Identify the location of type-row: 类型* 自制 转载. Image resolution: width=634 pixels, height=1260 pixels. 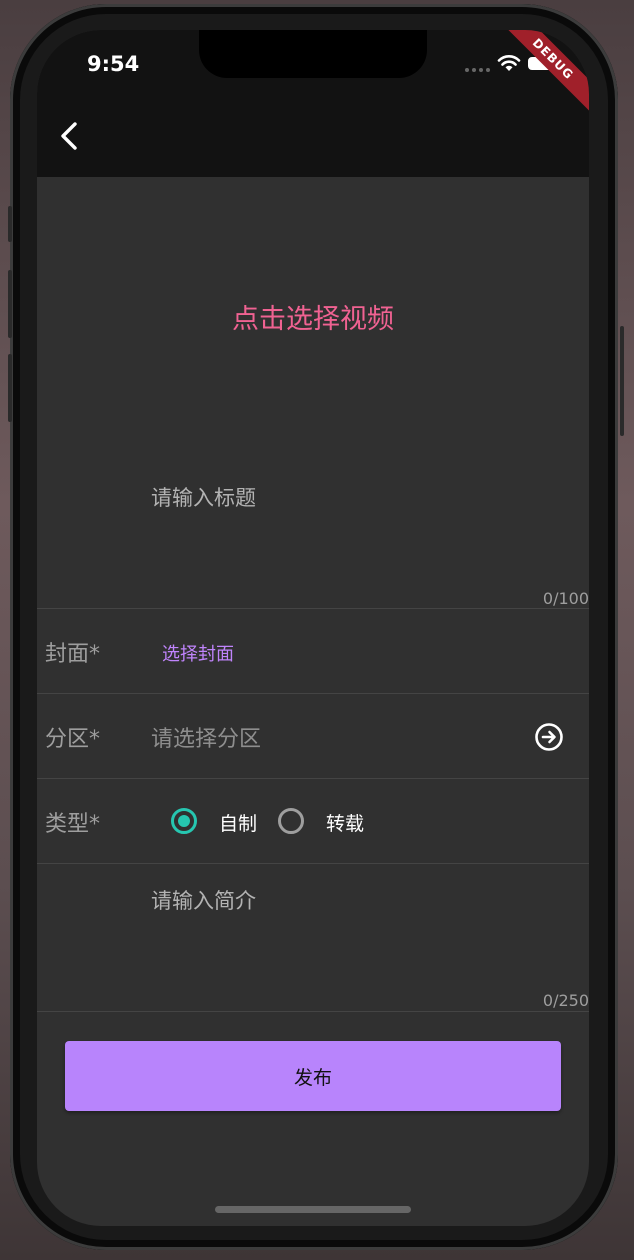
(313, 821).